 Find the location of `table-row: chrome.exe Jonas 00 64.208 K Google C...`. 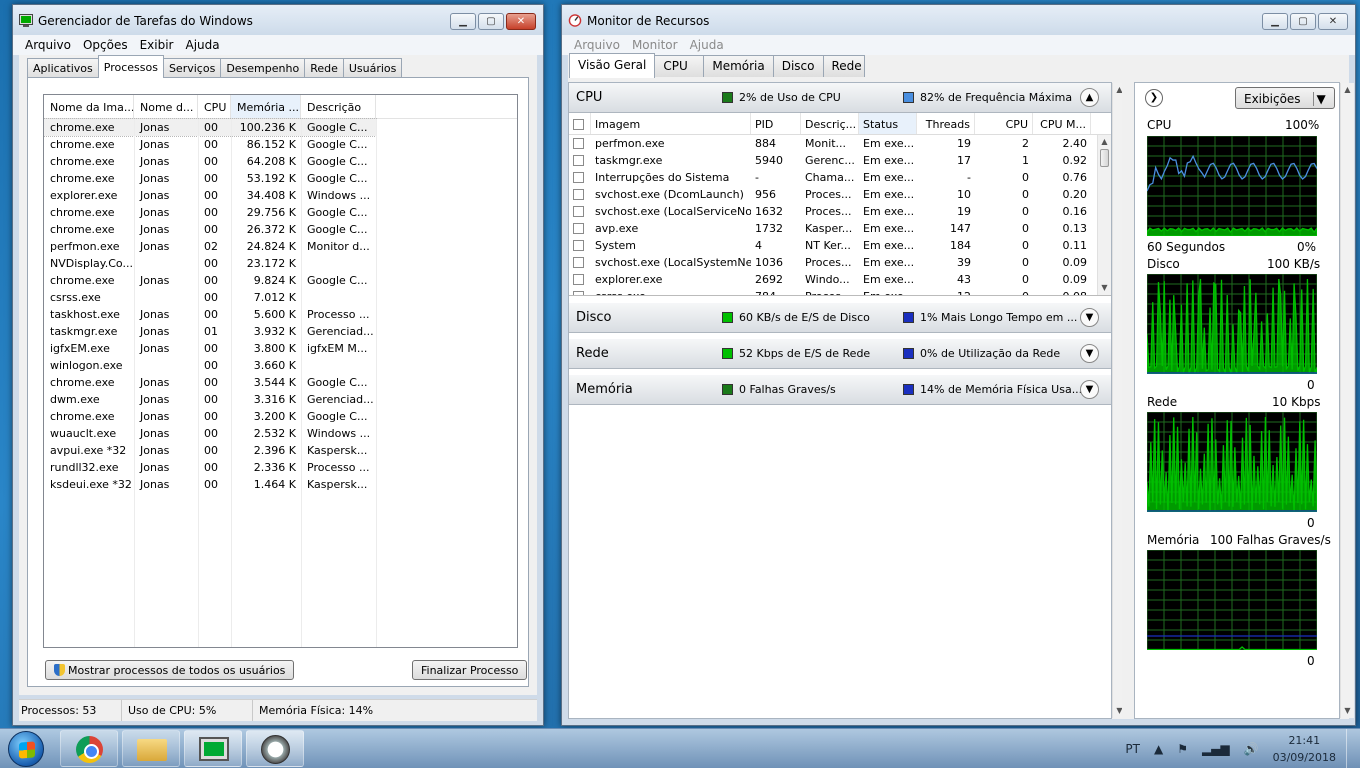

table-row: chrome.exe Jonas 00 64.208 K Google C... is located at coordinates (280, 161).